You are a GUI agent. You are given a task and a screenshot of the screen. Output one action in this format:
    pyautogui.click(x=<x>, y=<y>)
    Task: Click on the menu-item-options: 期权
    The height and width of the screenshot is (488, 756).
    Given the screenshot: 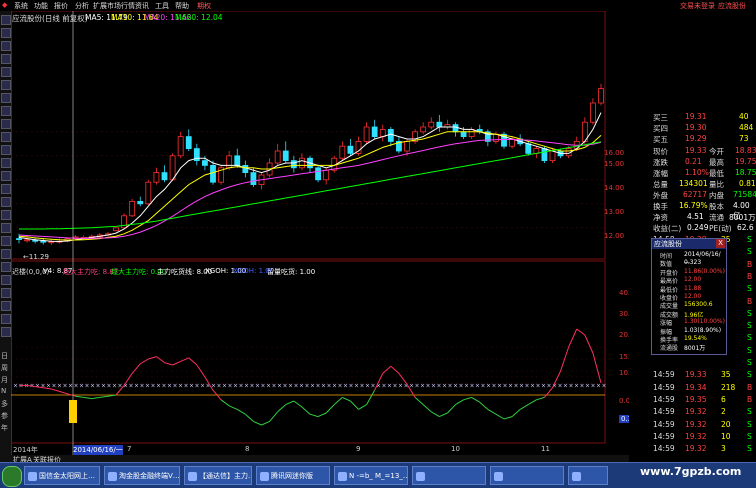 What is the action you would take?
    pyautogui.click(x=204, y=6)
    